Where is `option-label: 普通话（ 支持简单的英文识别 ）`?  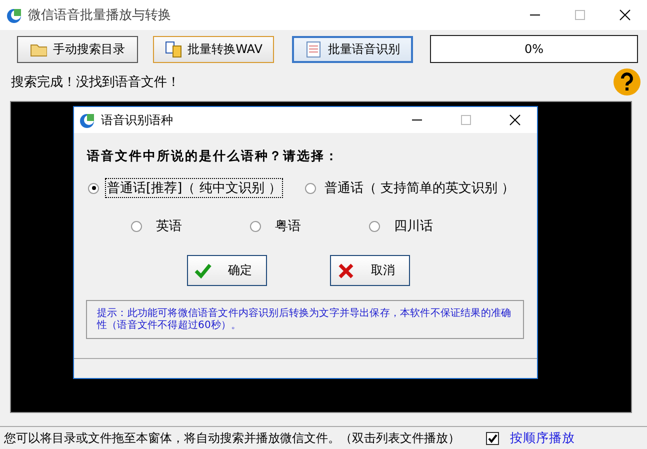 option-label: 普通话（ 支持简单的英文识别 ） is located at coordinates (419, 188).